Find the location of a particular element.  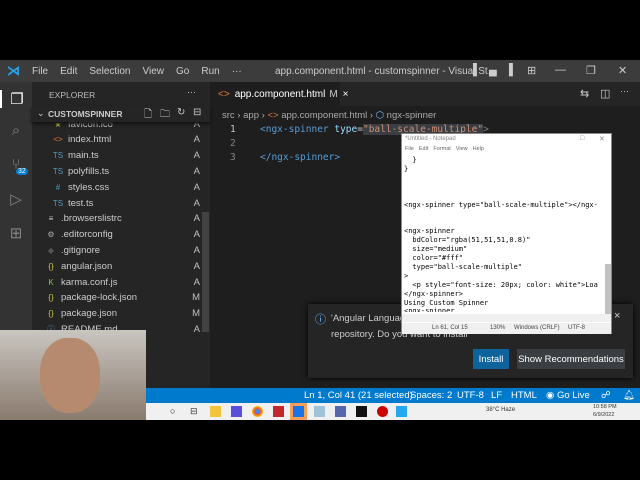

collapse-all-icon: ⊟ is located at coordinates (197, 112).